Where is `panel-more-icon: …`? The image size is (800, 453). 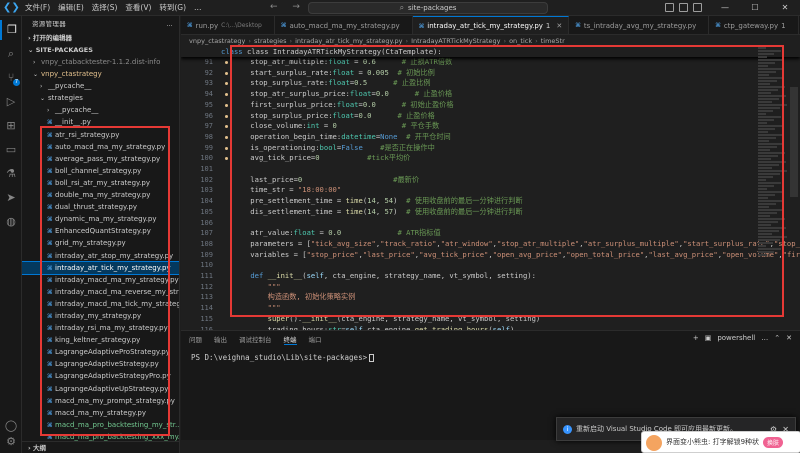
panel-more-icon: … is located at coordinates (764, 338).